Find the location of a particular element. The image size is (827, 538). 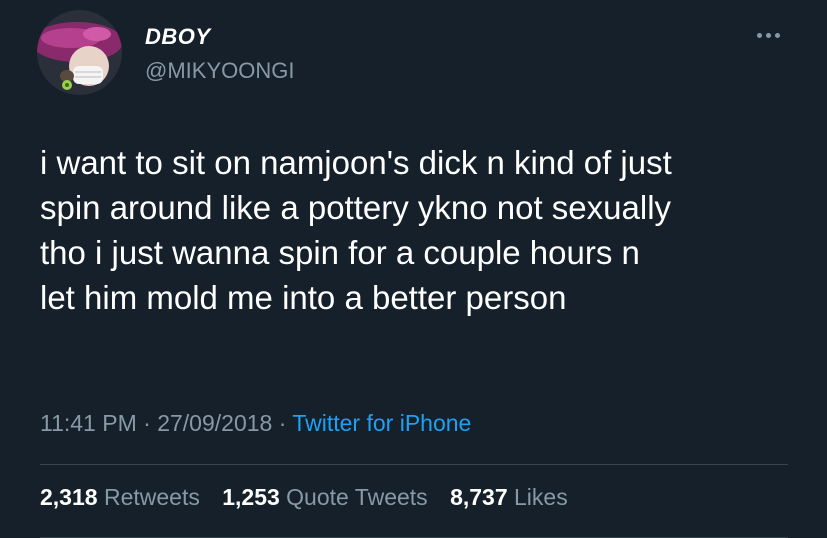

author-display-name: DBOY is located at coordinates (178, 37).